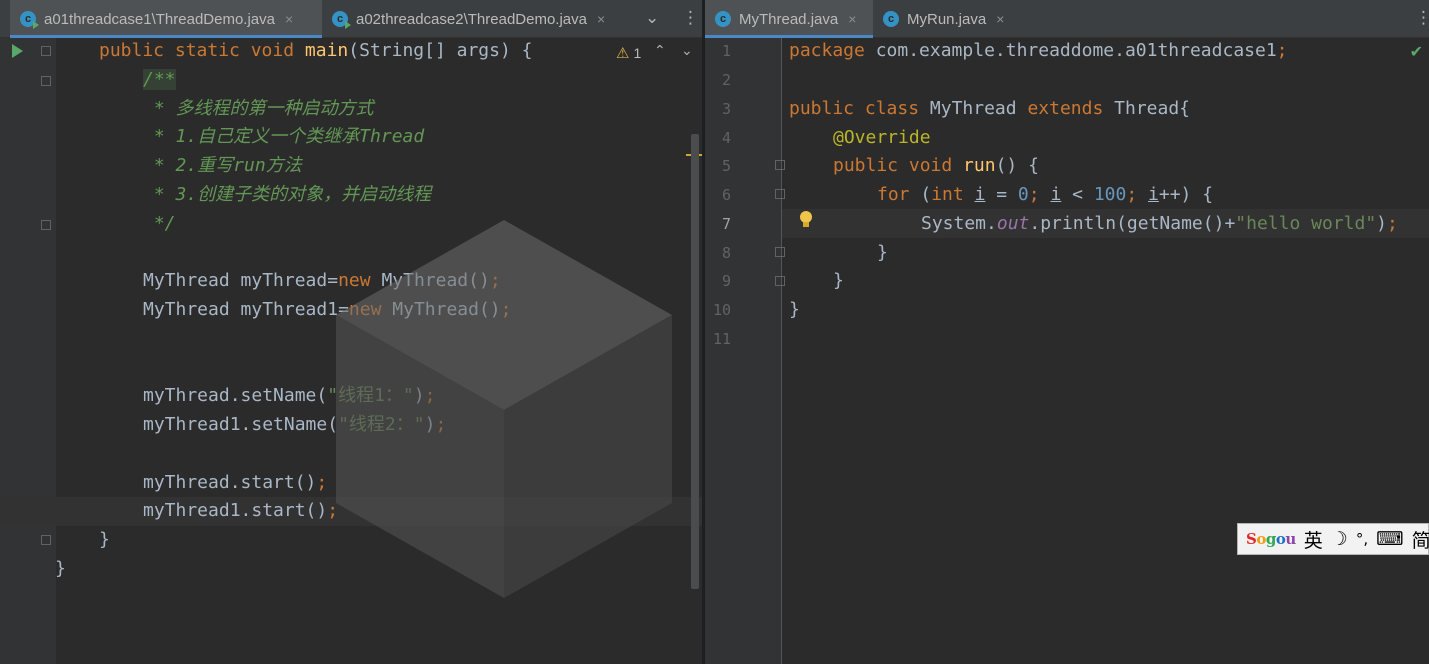 The height and width of the screenshot is (664, 1429). Describe the element at coordinates (1362, 539) in the screenshot. I see `ime-punctuation-toggle: °,` at that location.